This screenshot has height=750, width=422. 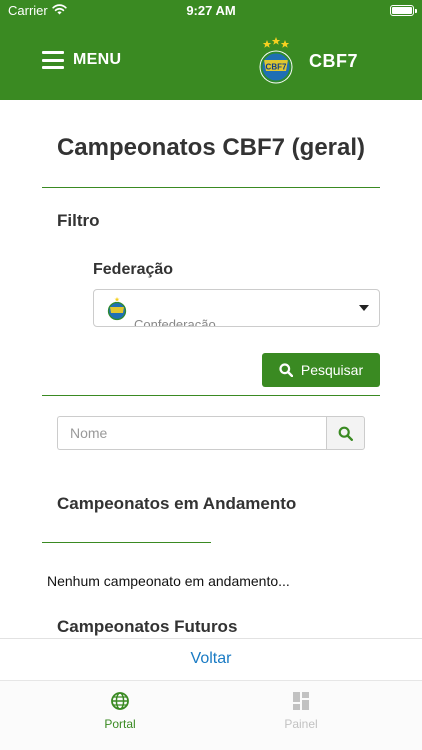 What do you see at coordinates (126, 542) in the screenshot?
I see `ongoing-divider` at bounding box center [126, 542].